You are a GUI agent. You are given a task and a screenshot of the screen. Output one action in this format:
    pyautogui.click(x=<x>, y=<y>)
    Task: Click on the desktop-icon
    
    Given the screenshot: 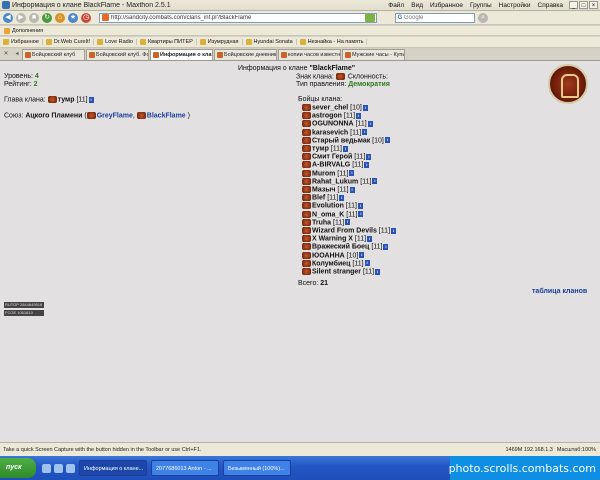 What is the action you would take?
    pyautogui.click(x=46, y=468)
    